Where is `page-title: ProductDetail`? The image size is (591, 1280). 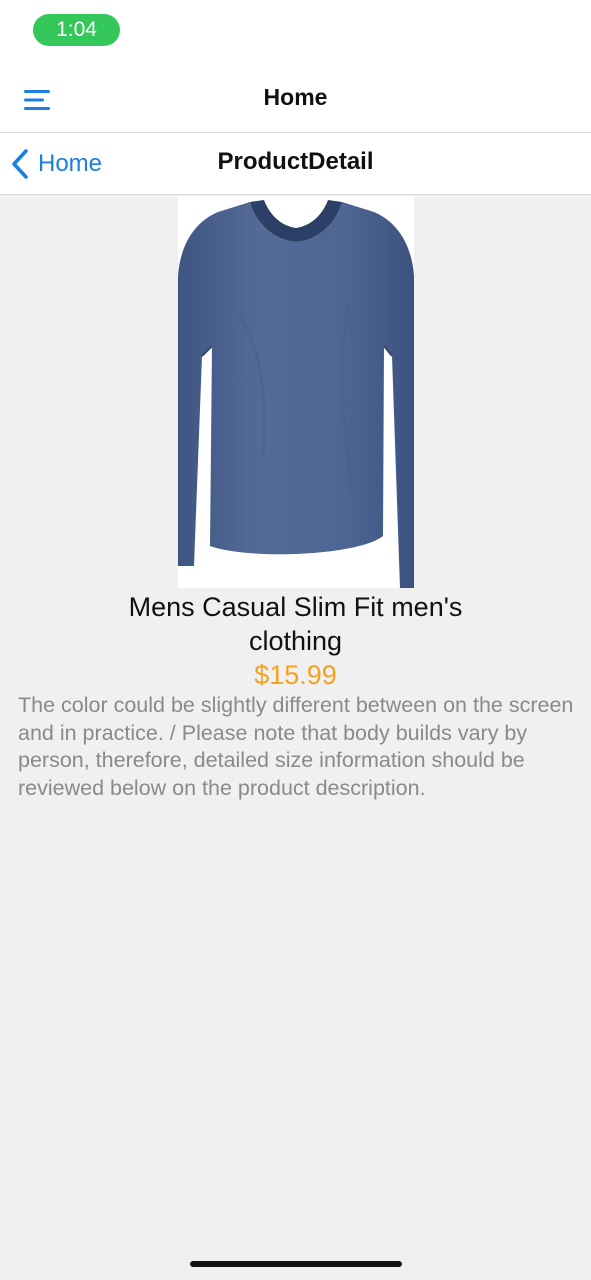
page-title: ProductDetail is located at coordinates (295, 161).